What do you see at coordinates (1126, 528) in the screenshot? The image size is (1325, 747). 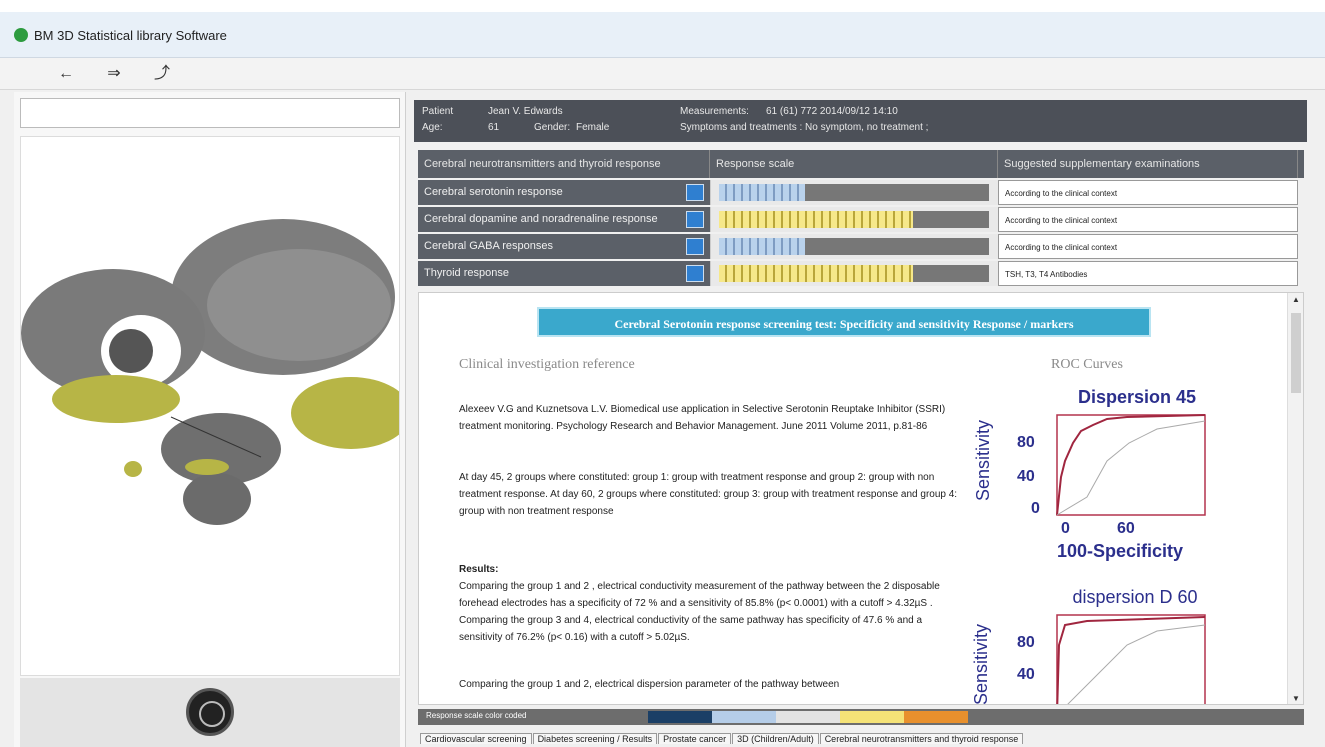 I see `roc-45-xtick-60: 60` at bounding box center [1126, 528].